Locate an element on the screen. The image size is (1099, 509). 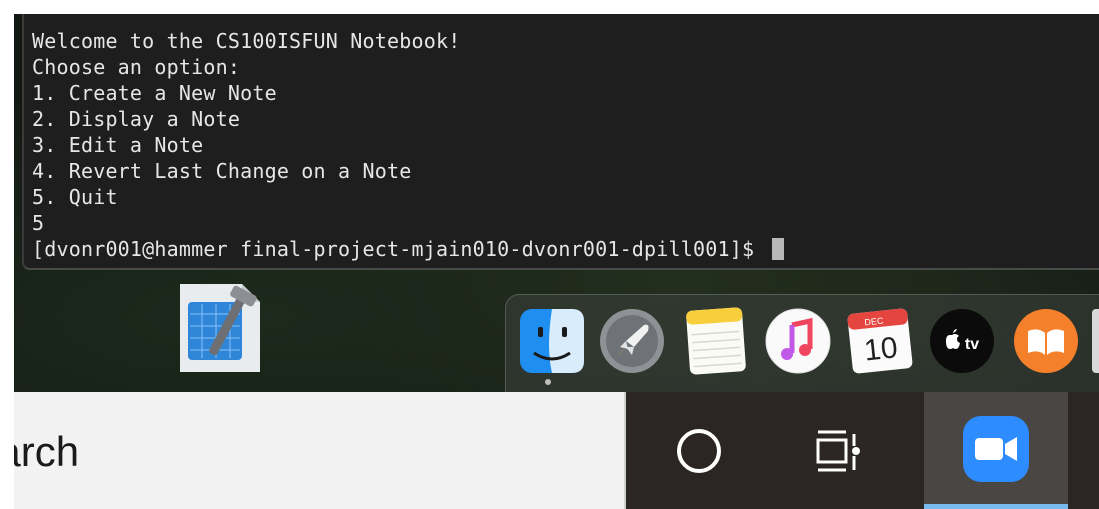
music-icon is located at coordinates (798, 341).